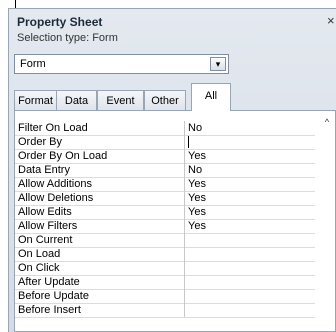 The height and width of the screenshot is (332, 336). What do you see at coordinates (218, 64) in the screenshot?
I see `chevron-down-icon: ▾` at bounding box center [218, 64].